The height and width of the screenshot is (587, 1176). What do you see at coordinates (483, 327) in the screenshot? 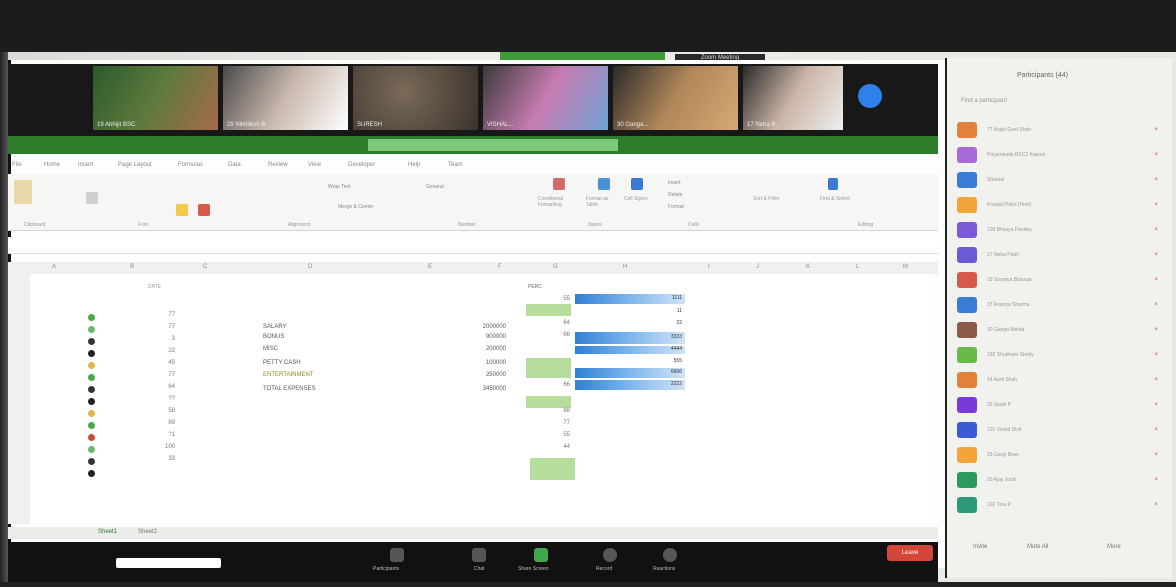
I see `expense-amount: 2000000` at bounding box center [483, 327].